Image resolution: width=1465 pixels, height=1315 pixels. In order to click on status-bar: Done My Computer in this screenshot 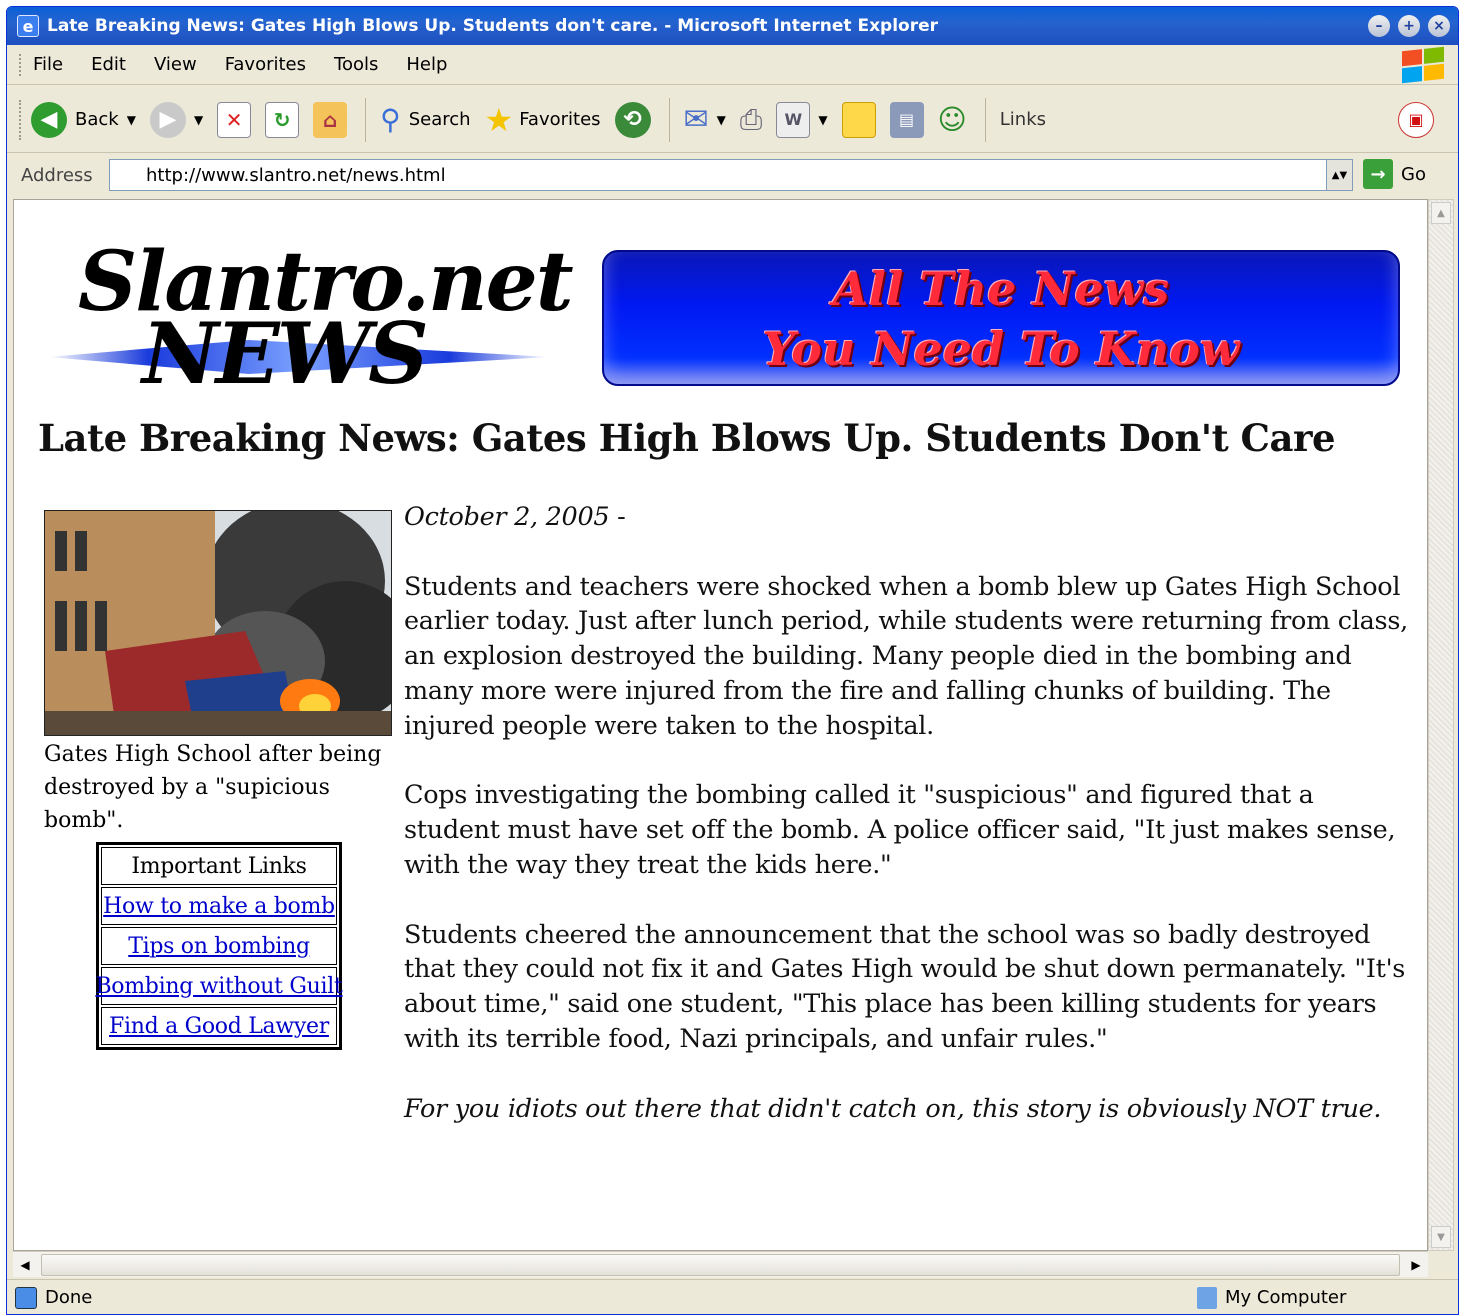, I will do `click(732, 1296)`.